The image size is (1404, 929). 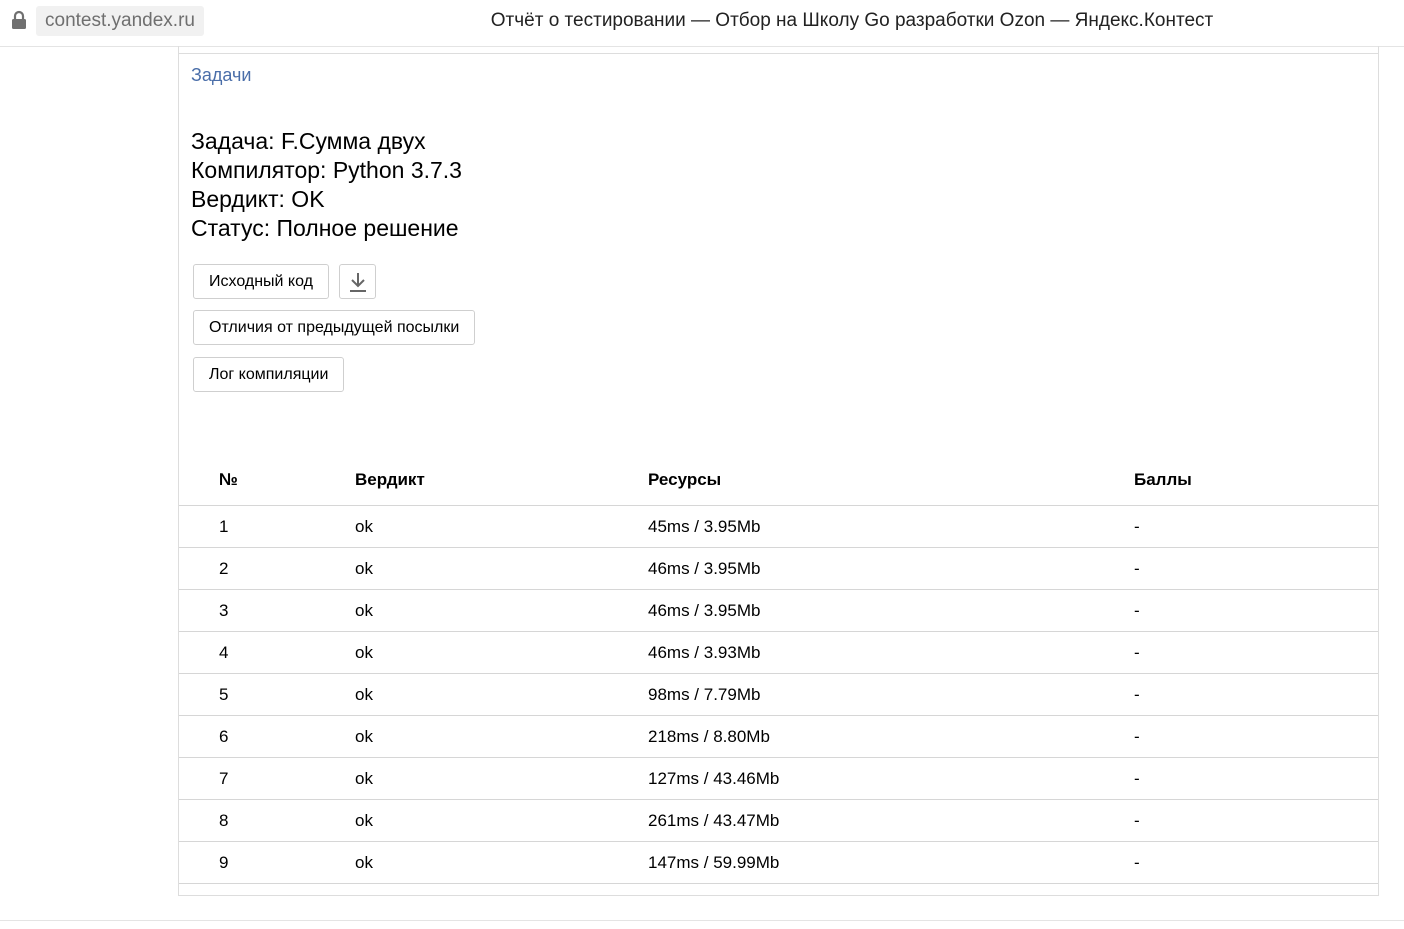 I want to click on column-header-verdict: Вердикт, so click(x=501, y=480).